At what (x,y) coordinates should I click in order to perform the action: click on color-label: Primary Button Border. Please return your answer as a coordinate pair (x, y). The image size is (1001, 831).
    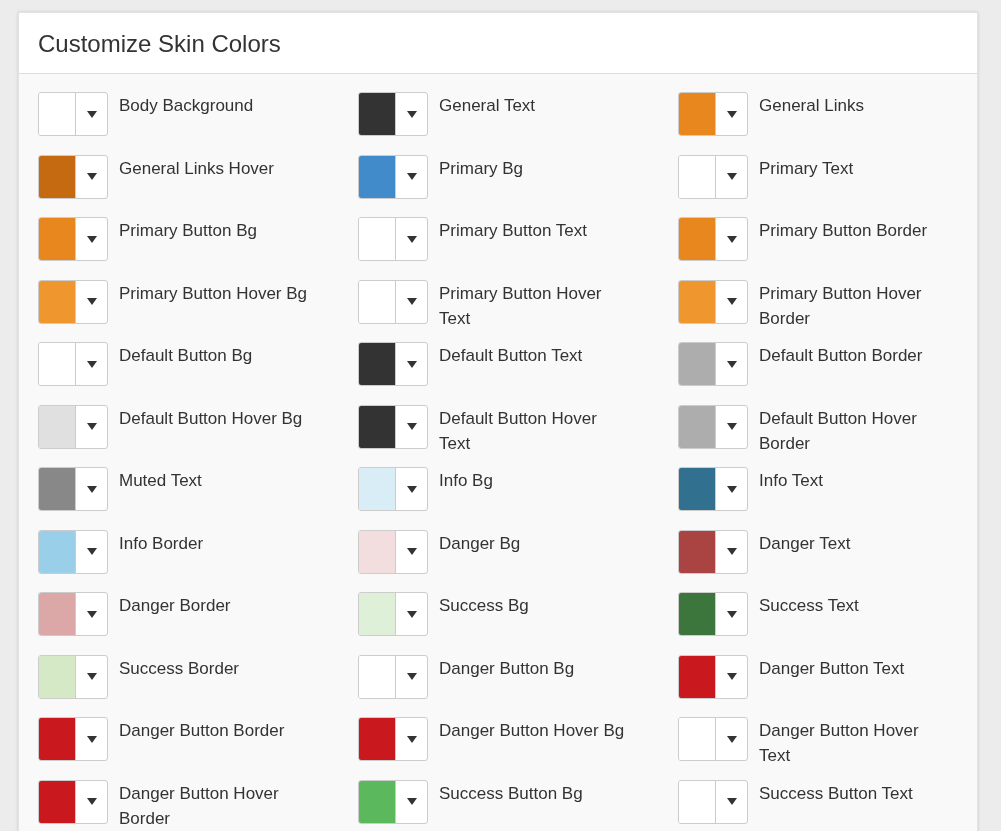
    Looking at the image, I should click on (844, 231).